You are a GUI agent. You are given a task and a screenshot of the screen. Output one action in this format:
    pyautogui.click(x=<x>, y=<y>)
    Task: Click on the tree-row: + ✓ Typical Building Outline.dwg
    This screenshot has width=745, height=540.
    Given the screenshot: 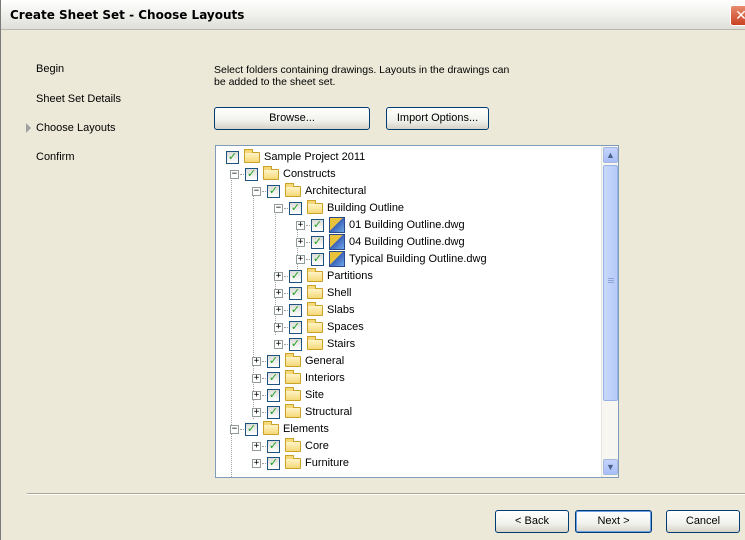 What is the action you would take?
    pyautogui.click(x=408, y=259)
    